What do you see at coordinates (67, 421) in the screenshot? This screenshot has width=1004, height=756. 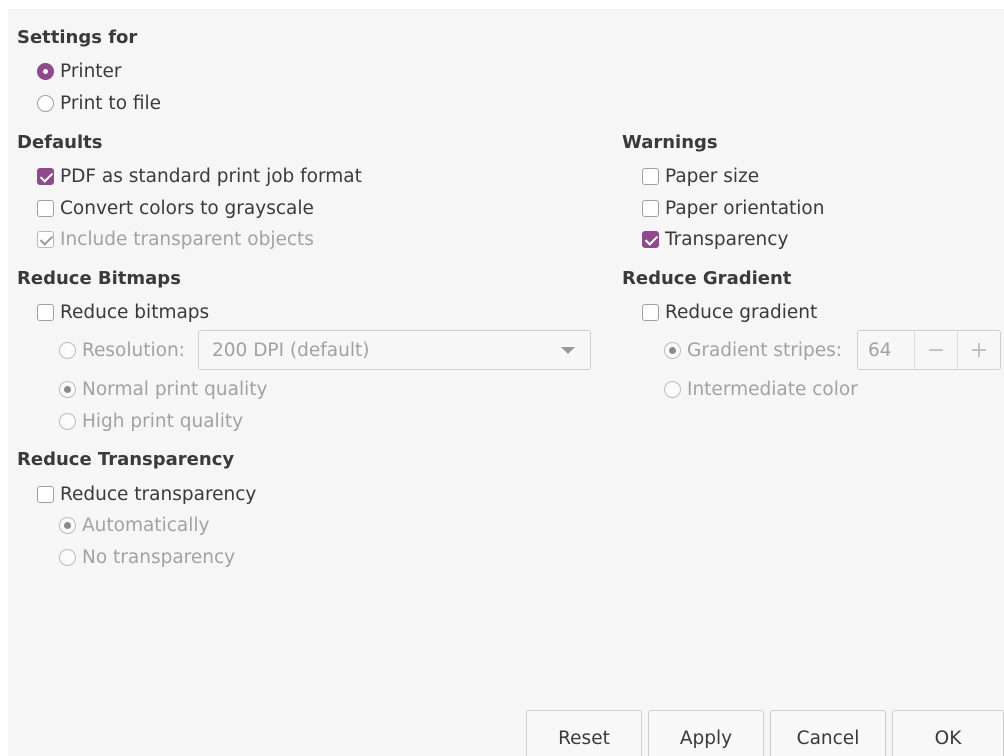 I see `high-quality-radio-indicator` at bounding box center [67, 421].